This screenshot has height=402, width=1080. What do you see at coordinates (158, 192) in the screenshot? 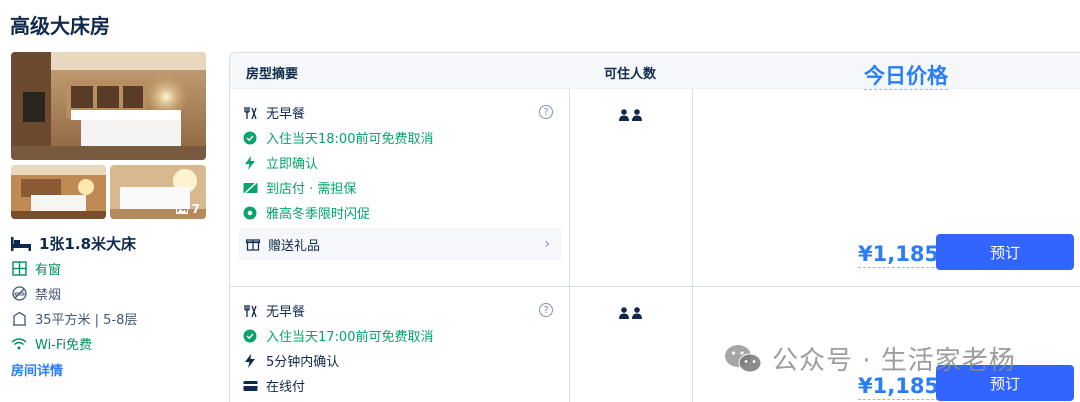
I see `room-photo-thumb-2: 7` at bounding box center [158, 192].